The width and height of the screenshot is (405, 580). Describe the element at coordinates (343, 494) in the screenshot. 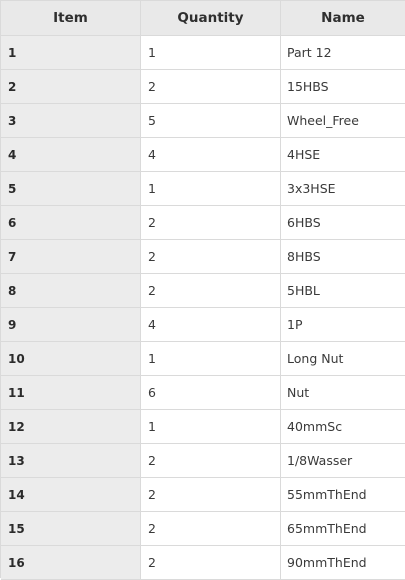

I see `name-cell: 55mmThEnd` at that location.